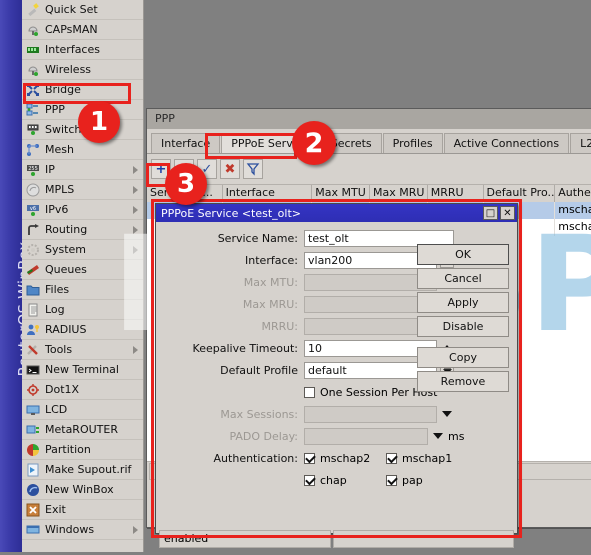 This screenshot has width=591, height=555. Describe the element at coordinates (82, 410) in the screenshot. I see `sidebar-item-lcd: LCD` at that location.